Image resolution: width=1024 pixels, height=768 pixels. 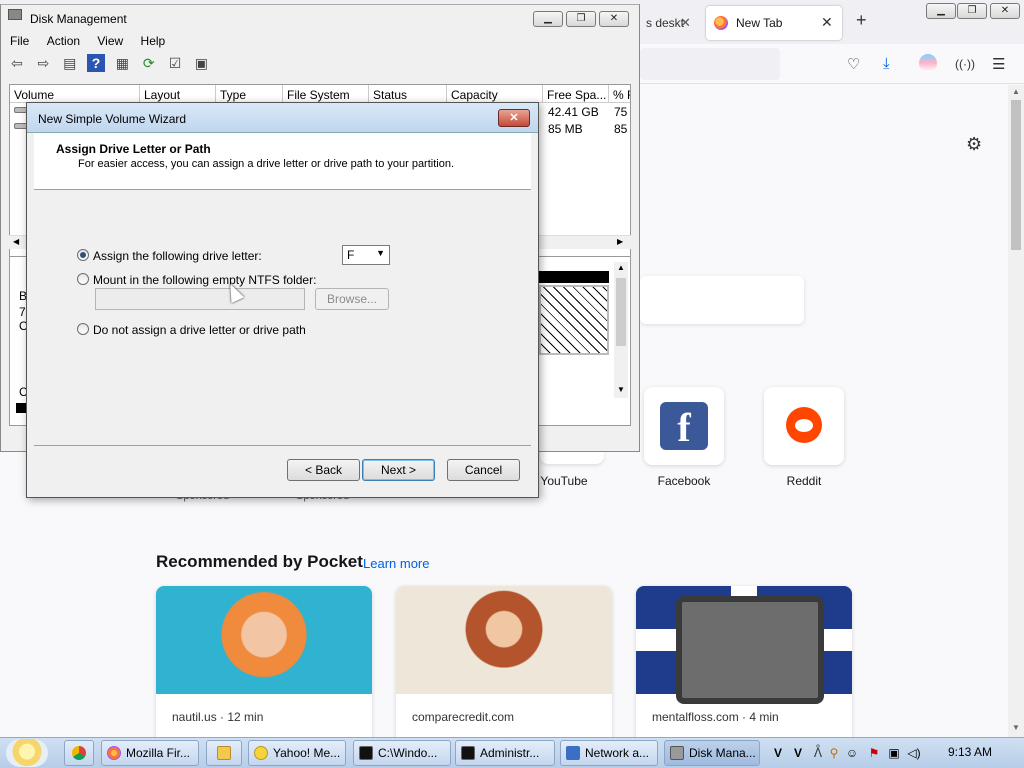 What do you see at coordinates (201, 63) in the screenshot?
I see `rescan-icon: ▣` at bounding box center [201, 63].